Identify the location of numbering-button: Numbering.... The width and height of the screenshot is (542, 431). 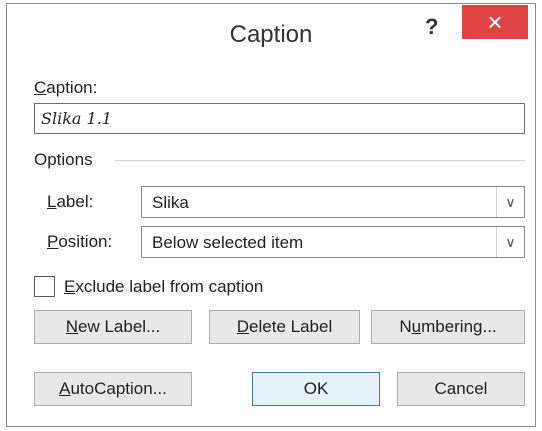
(448, 327).